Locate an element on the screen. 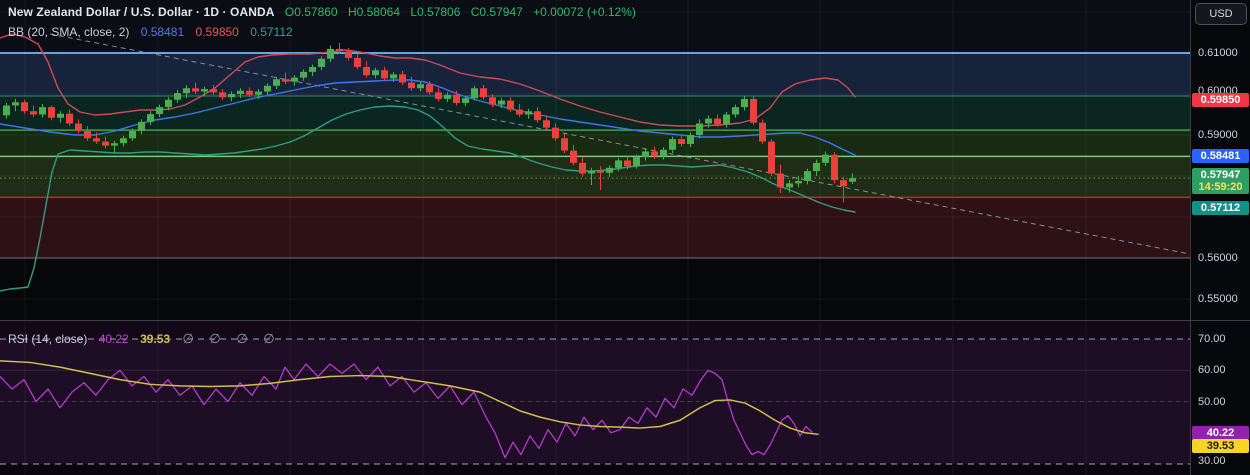 Image resolution: width=1250 pixels, height=475 pixels. axis-label: 0.56000 is located at coordinates (1218, 258).